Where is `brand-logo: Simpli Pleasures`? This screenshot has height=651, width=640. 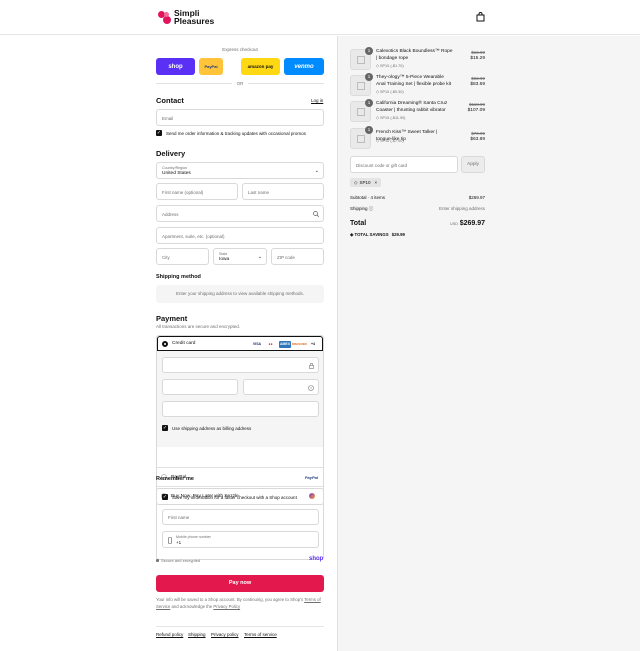 brand-logo: Simpli Pleasures is located at coordinates (190, 17).